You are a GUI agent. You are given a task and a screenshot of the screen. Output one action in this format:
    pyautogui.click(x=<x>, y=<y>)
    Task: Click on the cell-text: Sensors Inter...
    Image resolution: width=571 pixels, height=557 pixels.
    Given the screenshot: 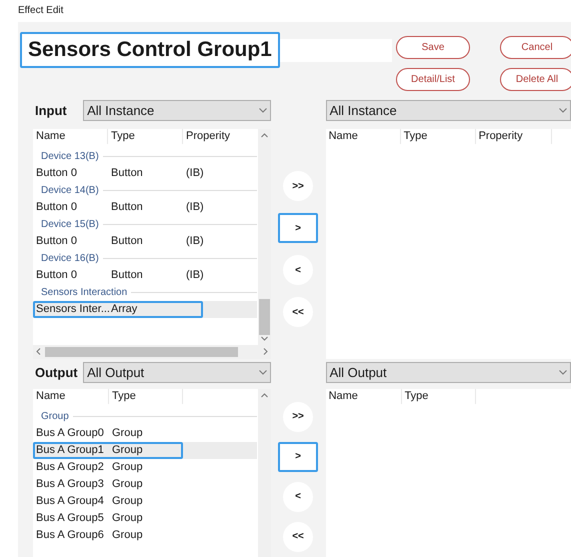 What is the action you would take?
    pyautogui.click(x=72, y=310)
    